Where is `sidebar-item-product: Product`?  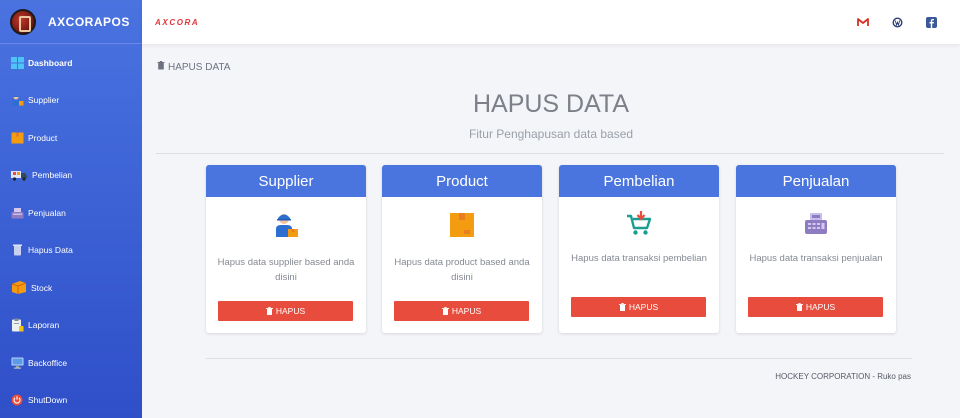
sidebar-item-product: Product is located at coordinates (71, 138).